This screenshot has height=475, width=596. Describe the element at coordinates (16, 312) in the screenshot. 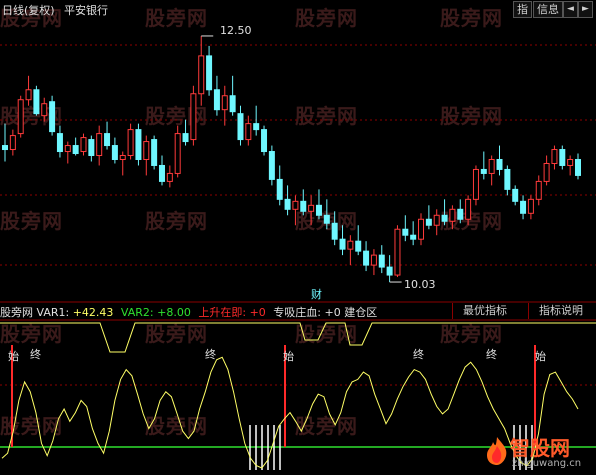

I see `indicator-name: 股旁网` at that location.